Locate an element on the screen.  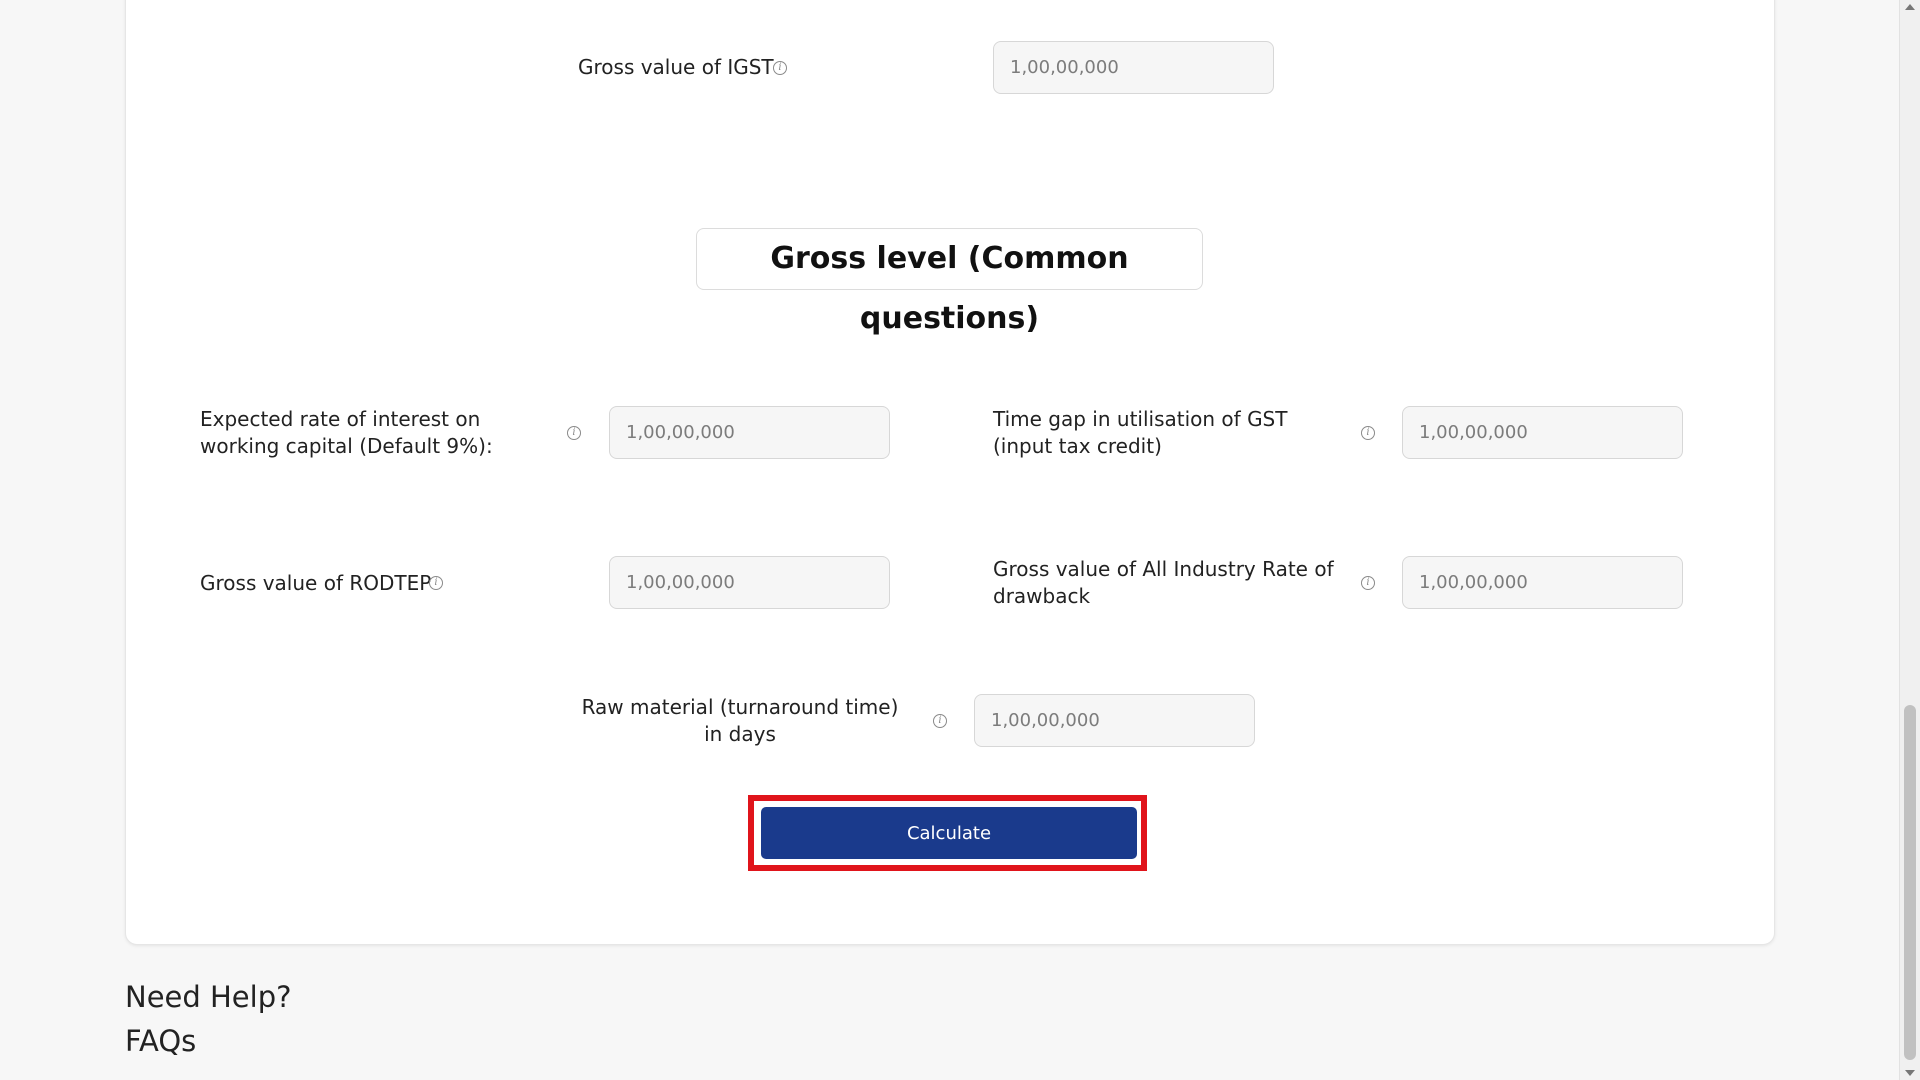
gst-time-gap-input is located at coordinates (1542, 432).